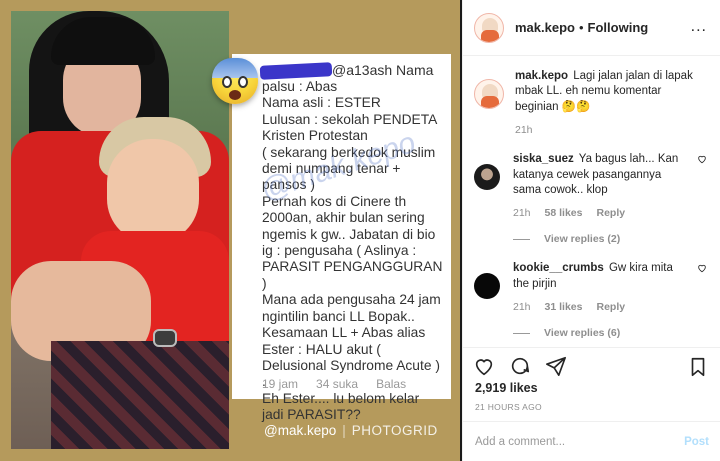  Describe the element at coordinates (545, 27) in the screenshot. I see `header-username: mak.kepo` at that location.